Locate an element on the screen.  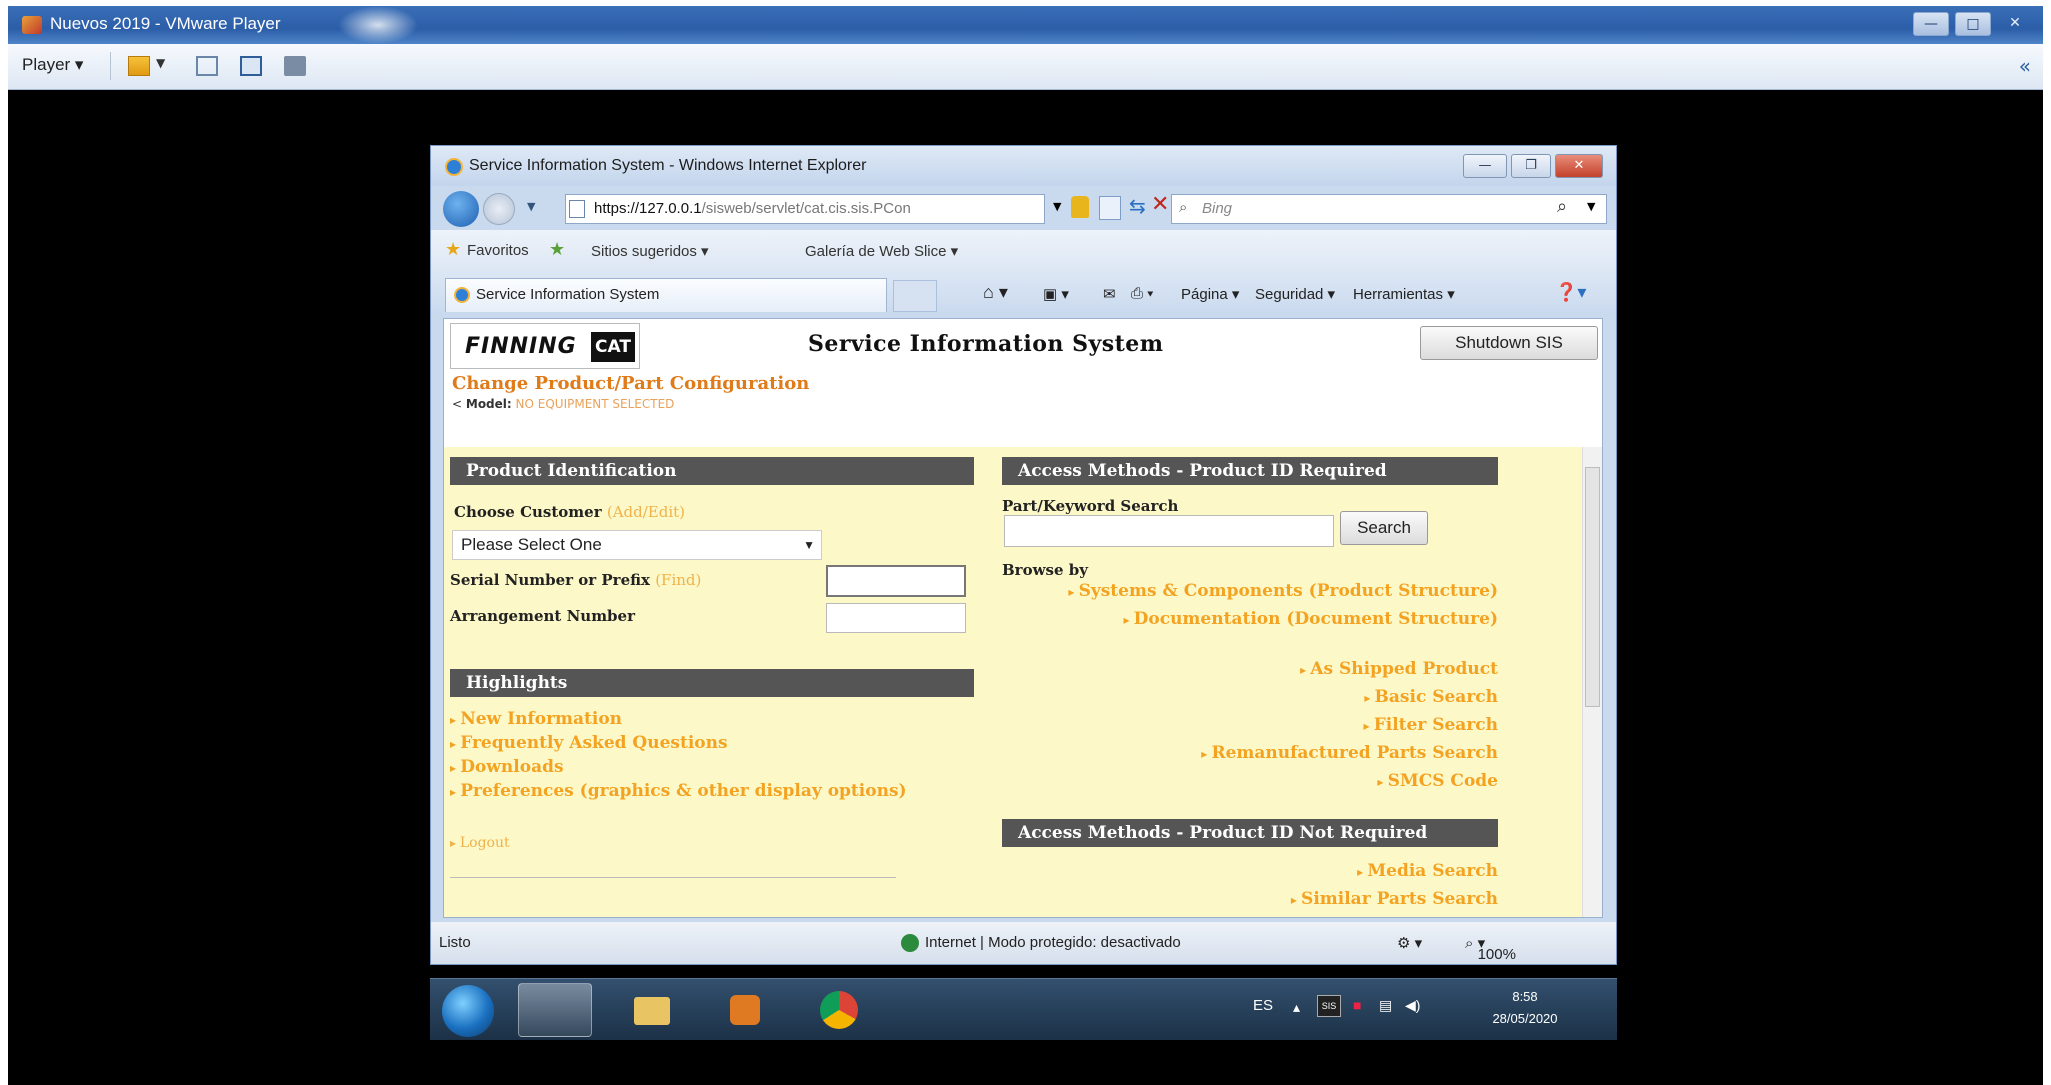
url-path: /sisweb/servlet/cat.cis.sis.PCon is located at coordinates (806, 208).